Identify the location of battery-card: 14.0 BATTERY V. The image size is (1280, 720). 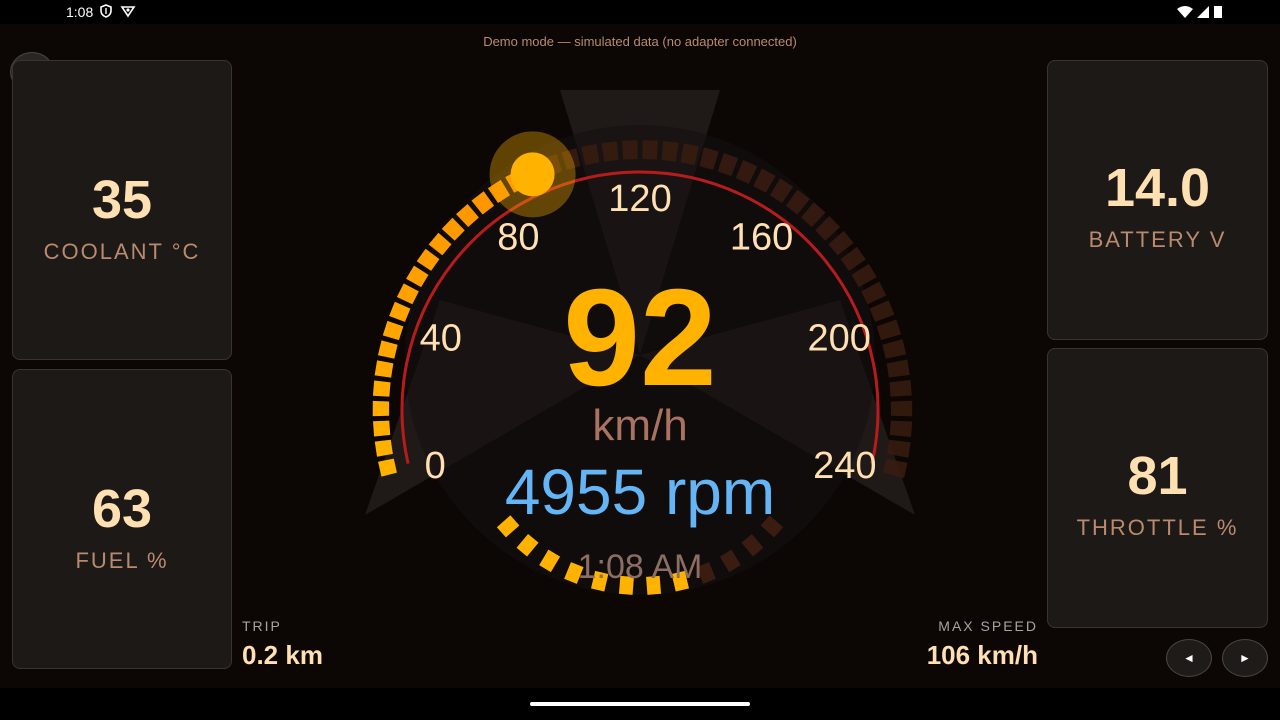
(1157, 200).